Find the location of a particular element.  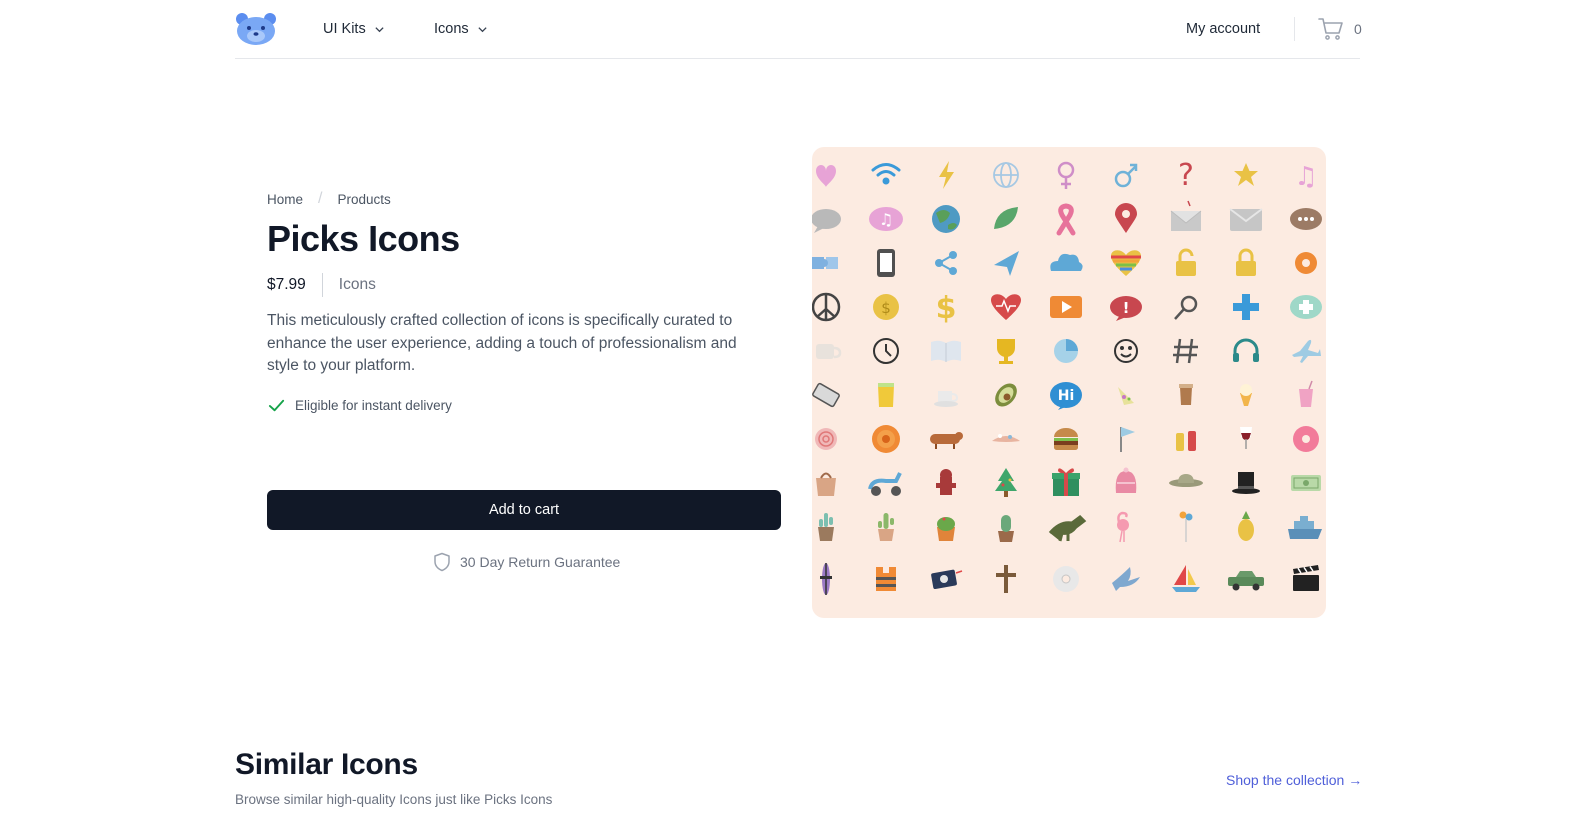

svg-text: Hi is located at coordinates (1066, 396).